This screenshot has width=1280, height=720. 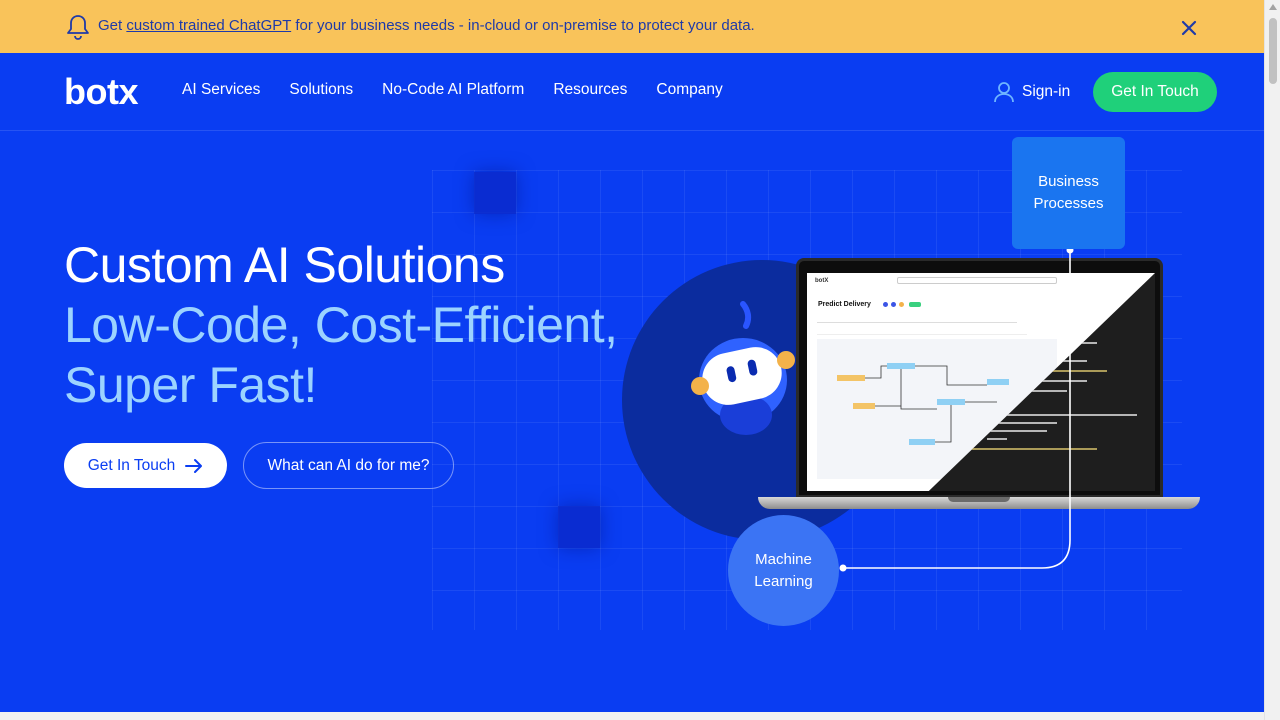 I want to click on status-pill, so click(x=915, y=304).